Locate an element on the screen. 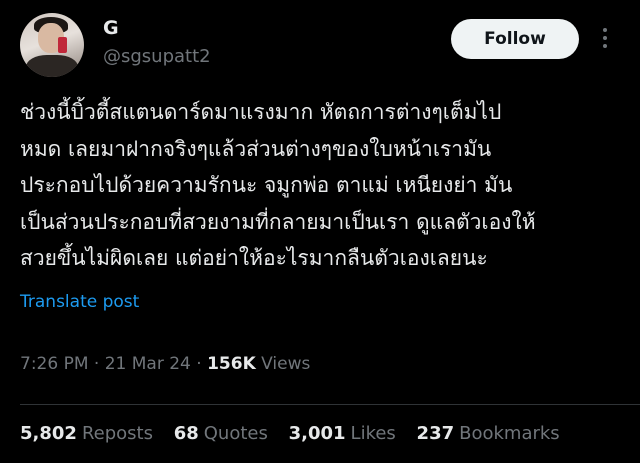 The image size is (640, 463). post-meta: 7:26 PM · 21 Mar 24 · 156K Views is located at coordinates (165, 364).